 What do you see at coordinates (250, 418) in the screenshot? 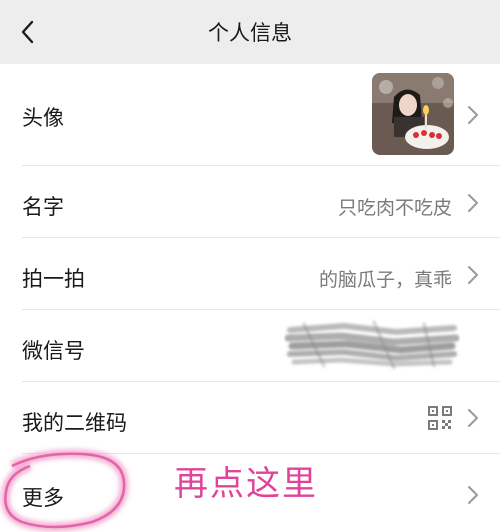
I see `qr-code-row: 我的二维码` at bounding box center [250, 418].